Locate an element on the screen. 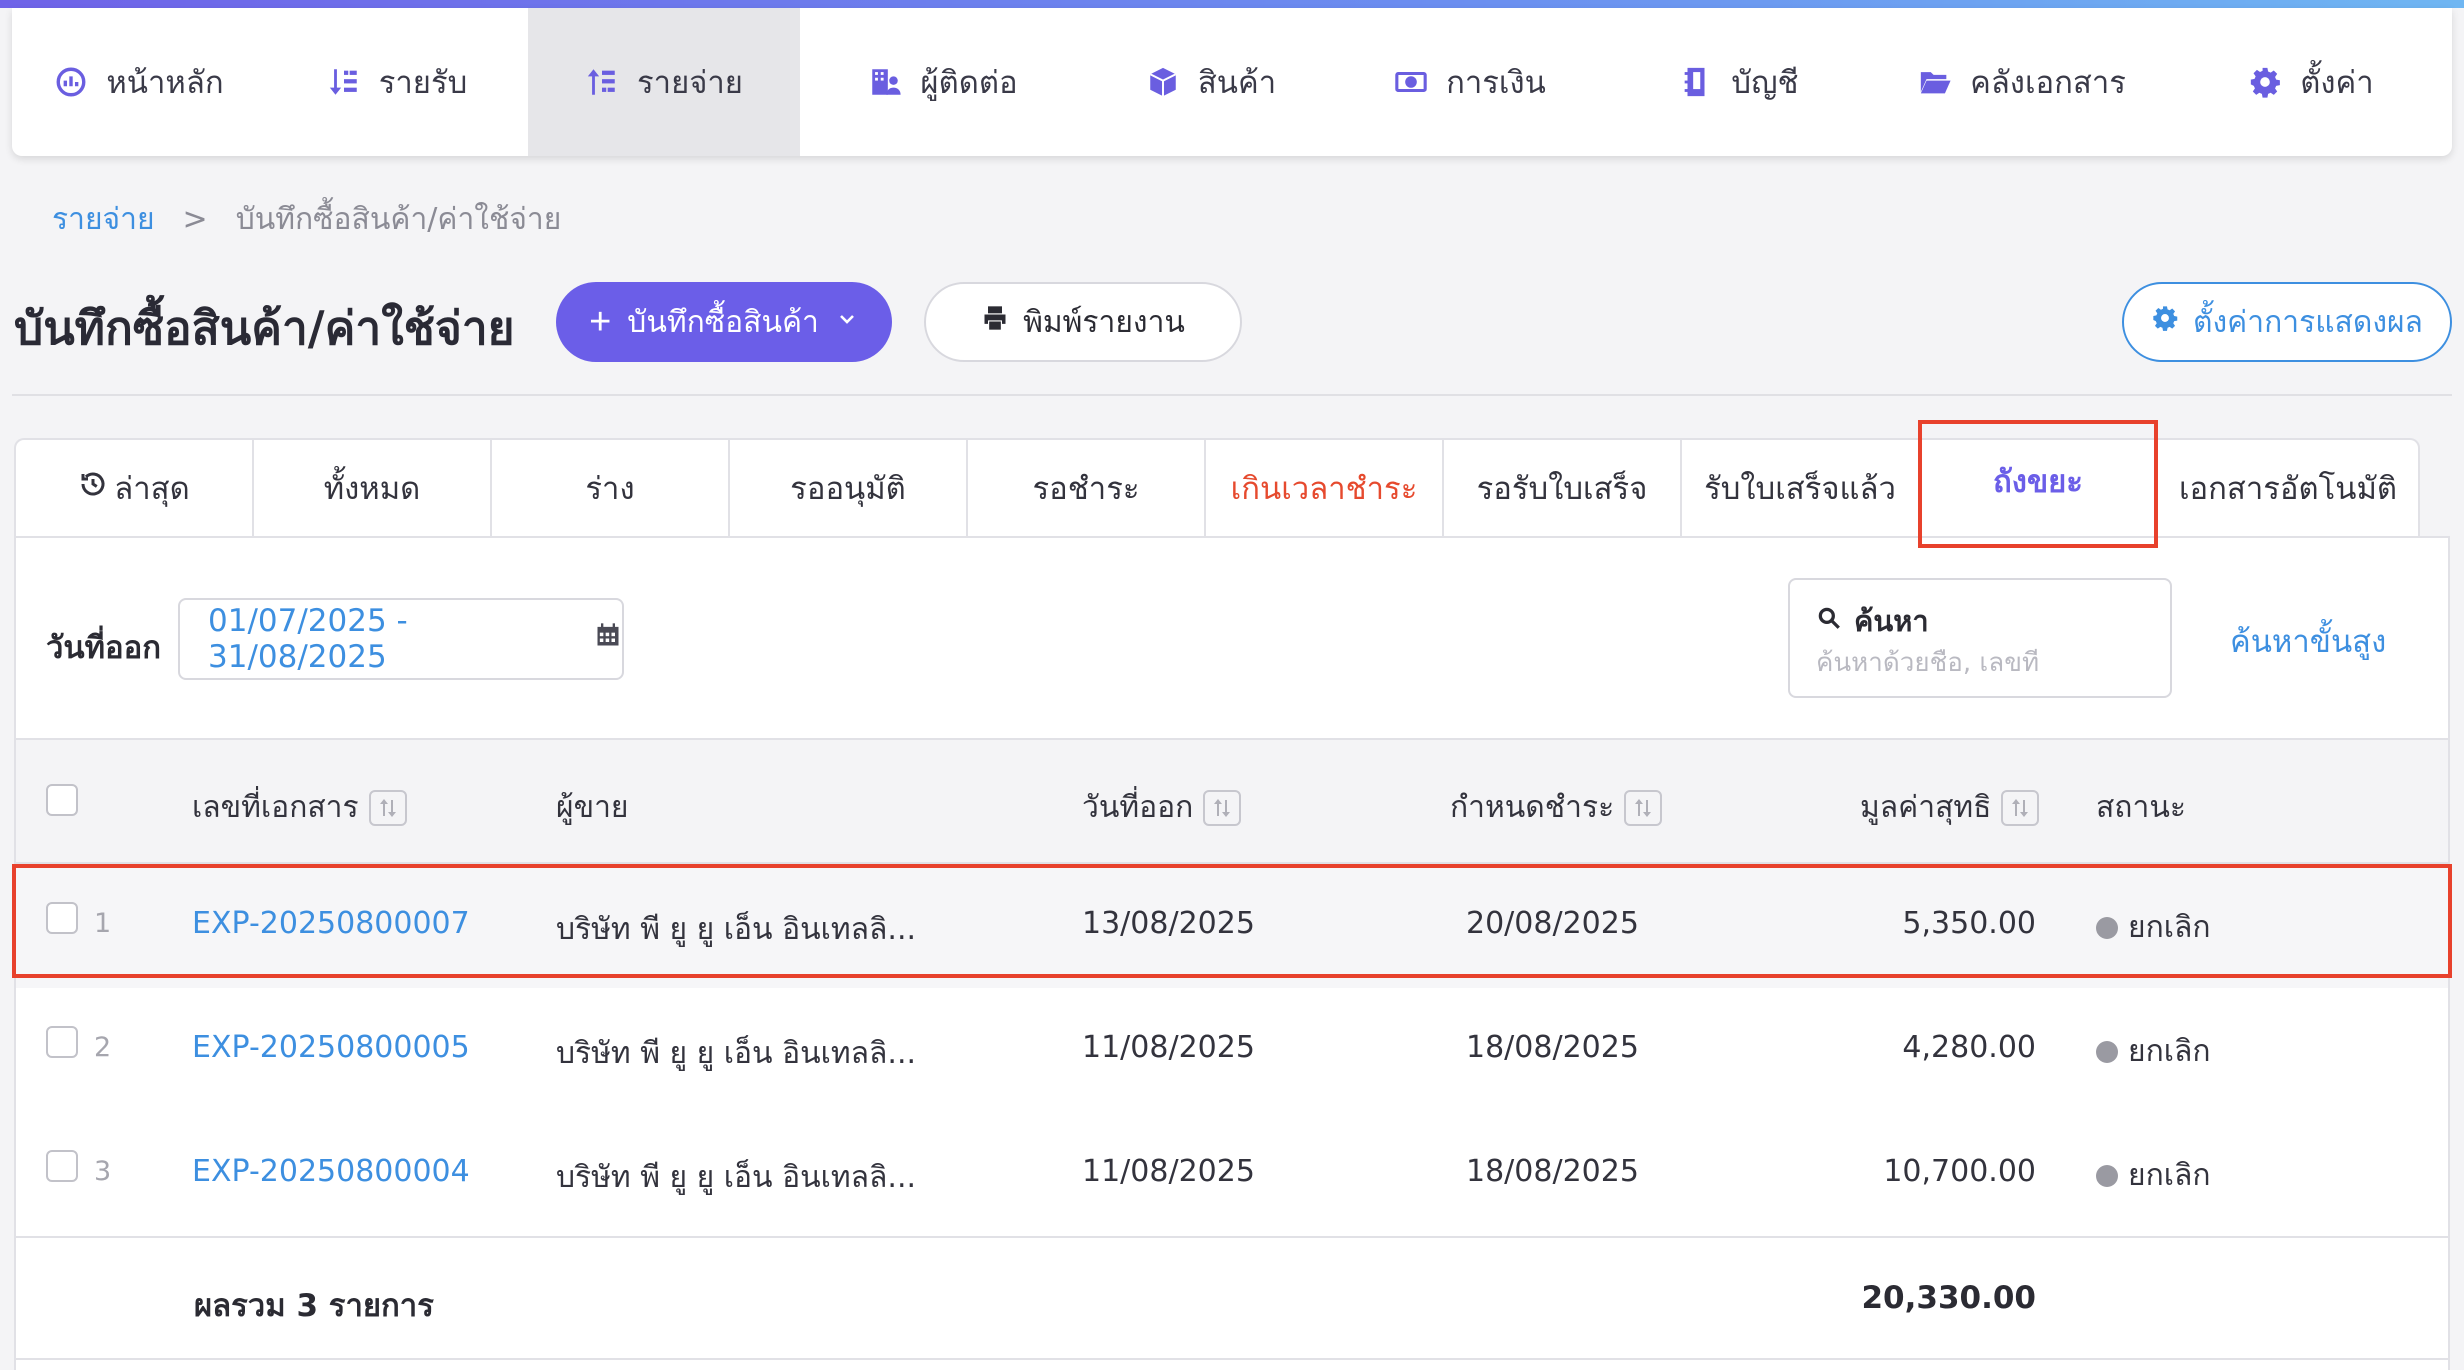 The width and height of the screenshot is (2464, 1370). contacts-building-icon is located at coordinates (885, 82).